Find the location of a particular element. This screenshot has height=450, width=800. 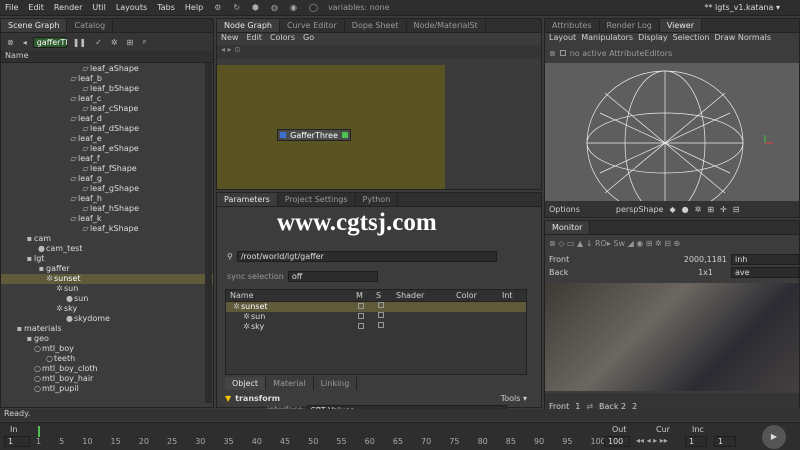

tab-object: Object is located at coordinates (246, 383).